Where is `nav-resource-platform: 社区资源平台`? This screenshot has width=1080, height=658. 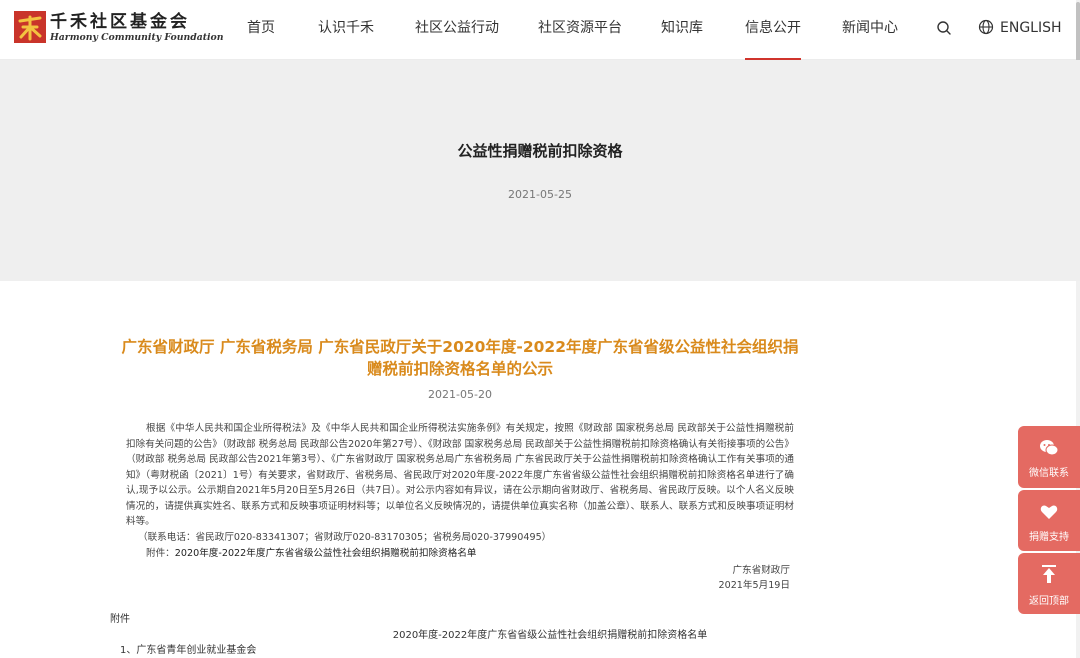 nav-resource-platform: 社区资源平台 is located at coordinates (580, 30).